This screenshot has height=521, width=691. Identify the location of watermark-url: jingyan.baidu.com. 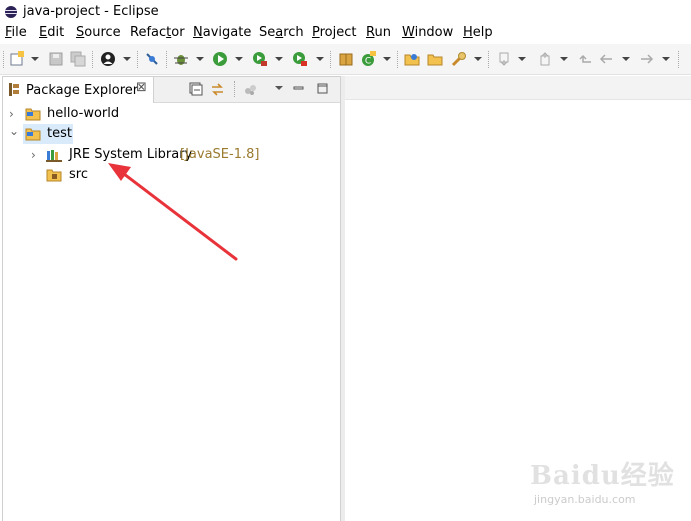
(585, 499).